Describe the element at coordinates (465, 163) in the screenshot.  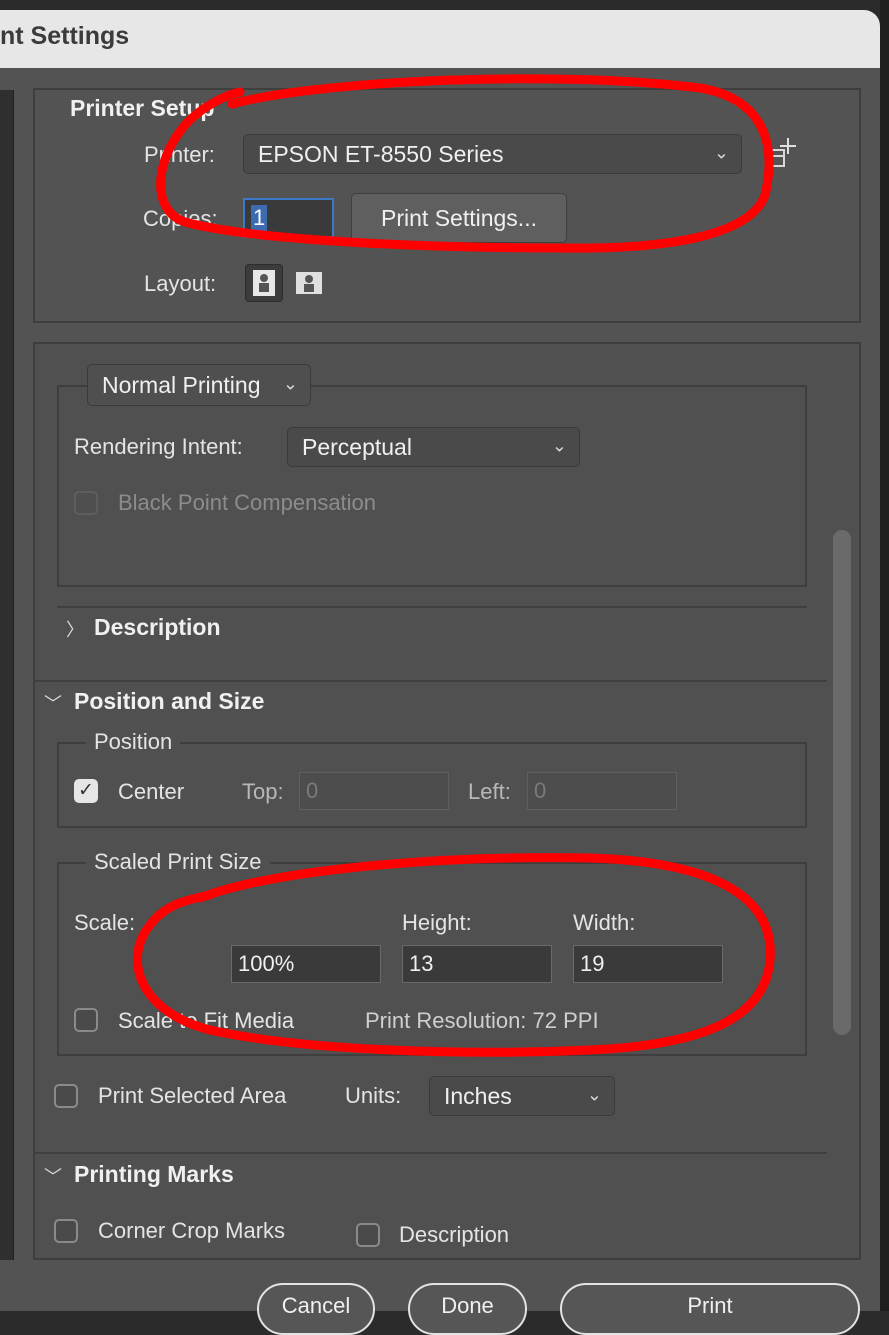
I see `annotation-circle-printer` at that location.